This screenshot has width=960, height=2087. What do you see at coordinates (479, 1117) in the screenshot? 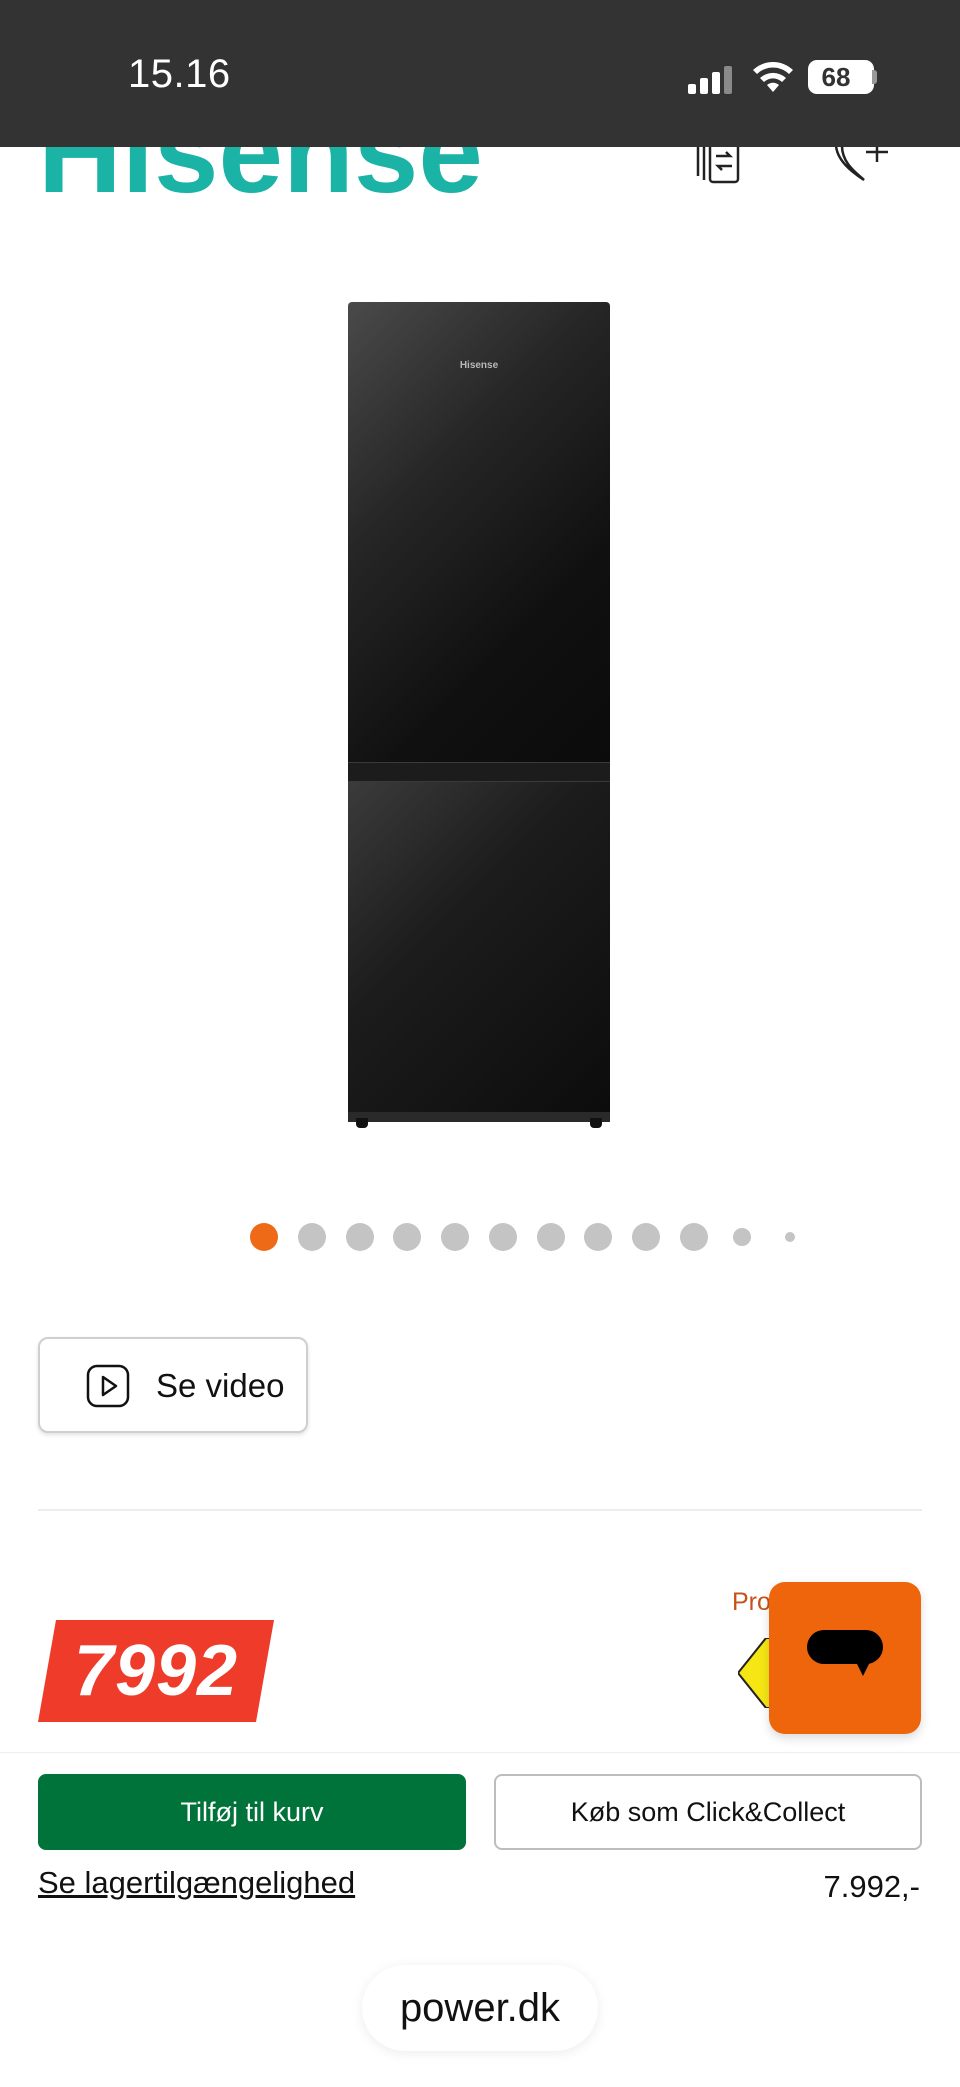
I see `fridge-base` at bounding box center [479, 1117].